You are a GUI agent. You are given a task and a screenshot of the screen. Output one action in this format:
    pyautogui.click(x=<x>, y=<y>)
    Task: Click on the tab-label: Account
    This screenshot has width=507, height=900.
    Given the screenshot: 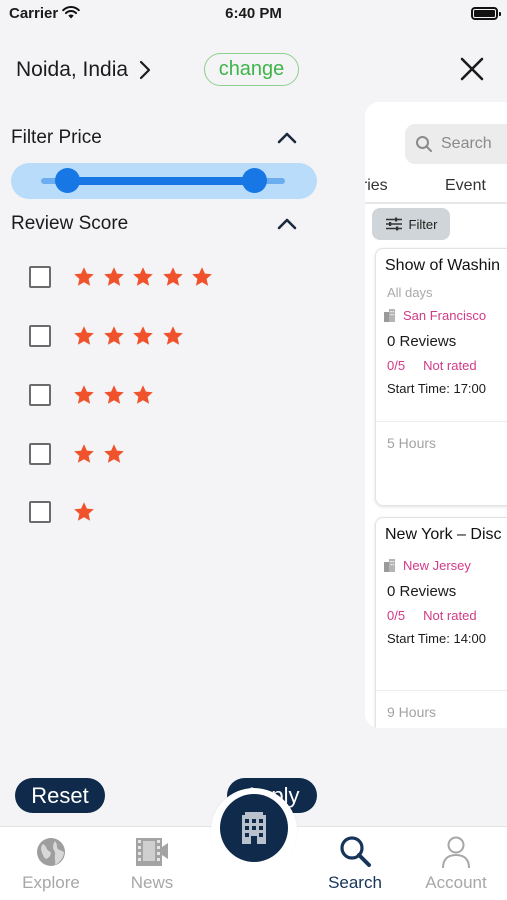 What is the action you would take?
    pyautogui.click(x=456, y=882)
    